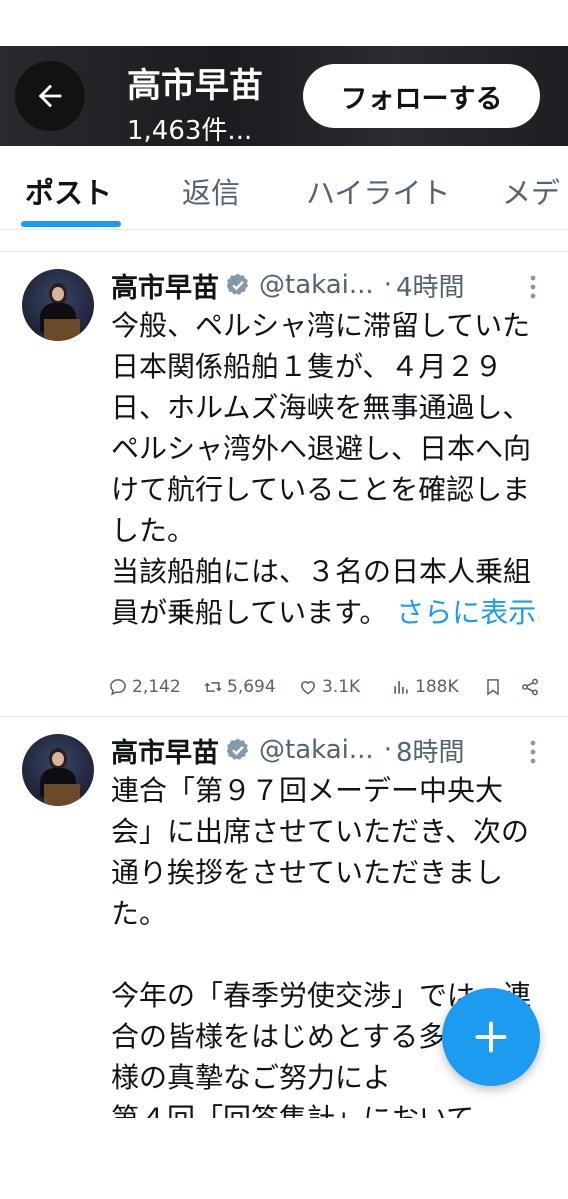 The height and width of the screenshot is (1199, 568). I want to click on bookmark-button, so click(495, 687).